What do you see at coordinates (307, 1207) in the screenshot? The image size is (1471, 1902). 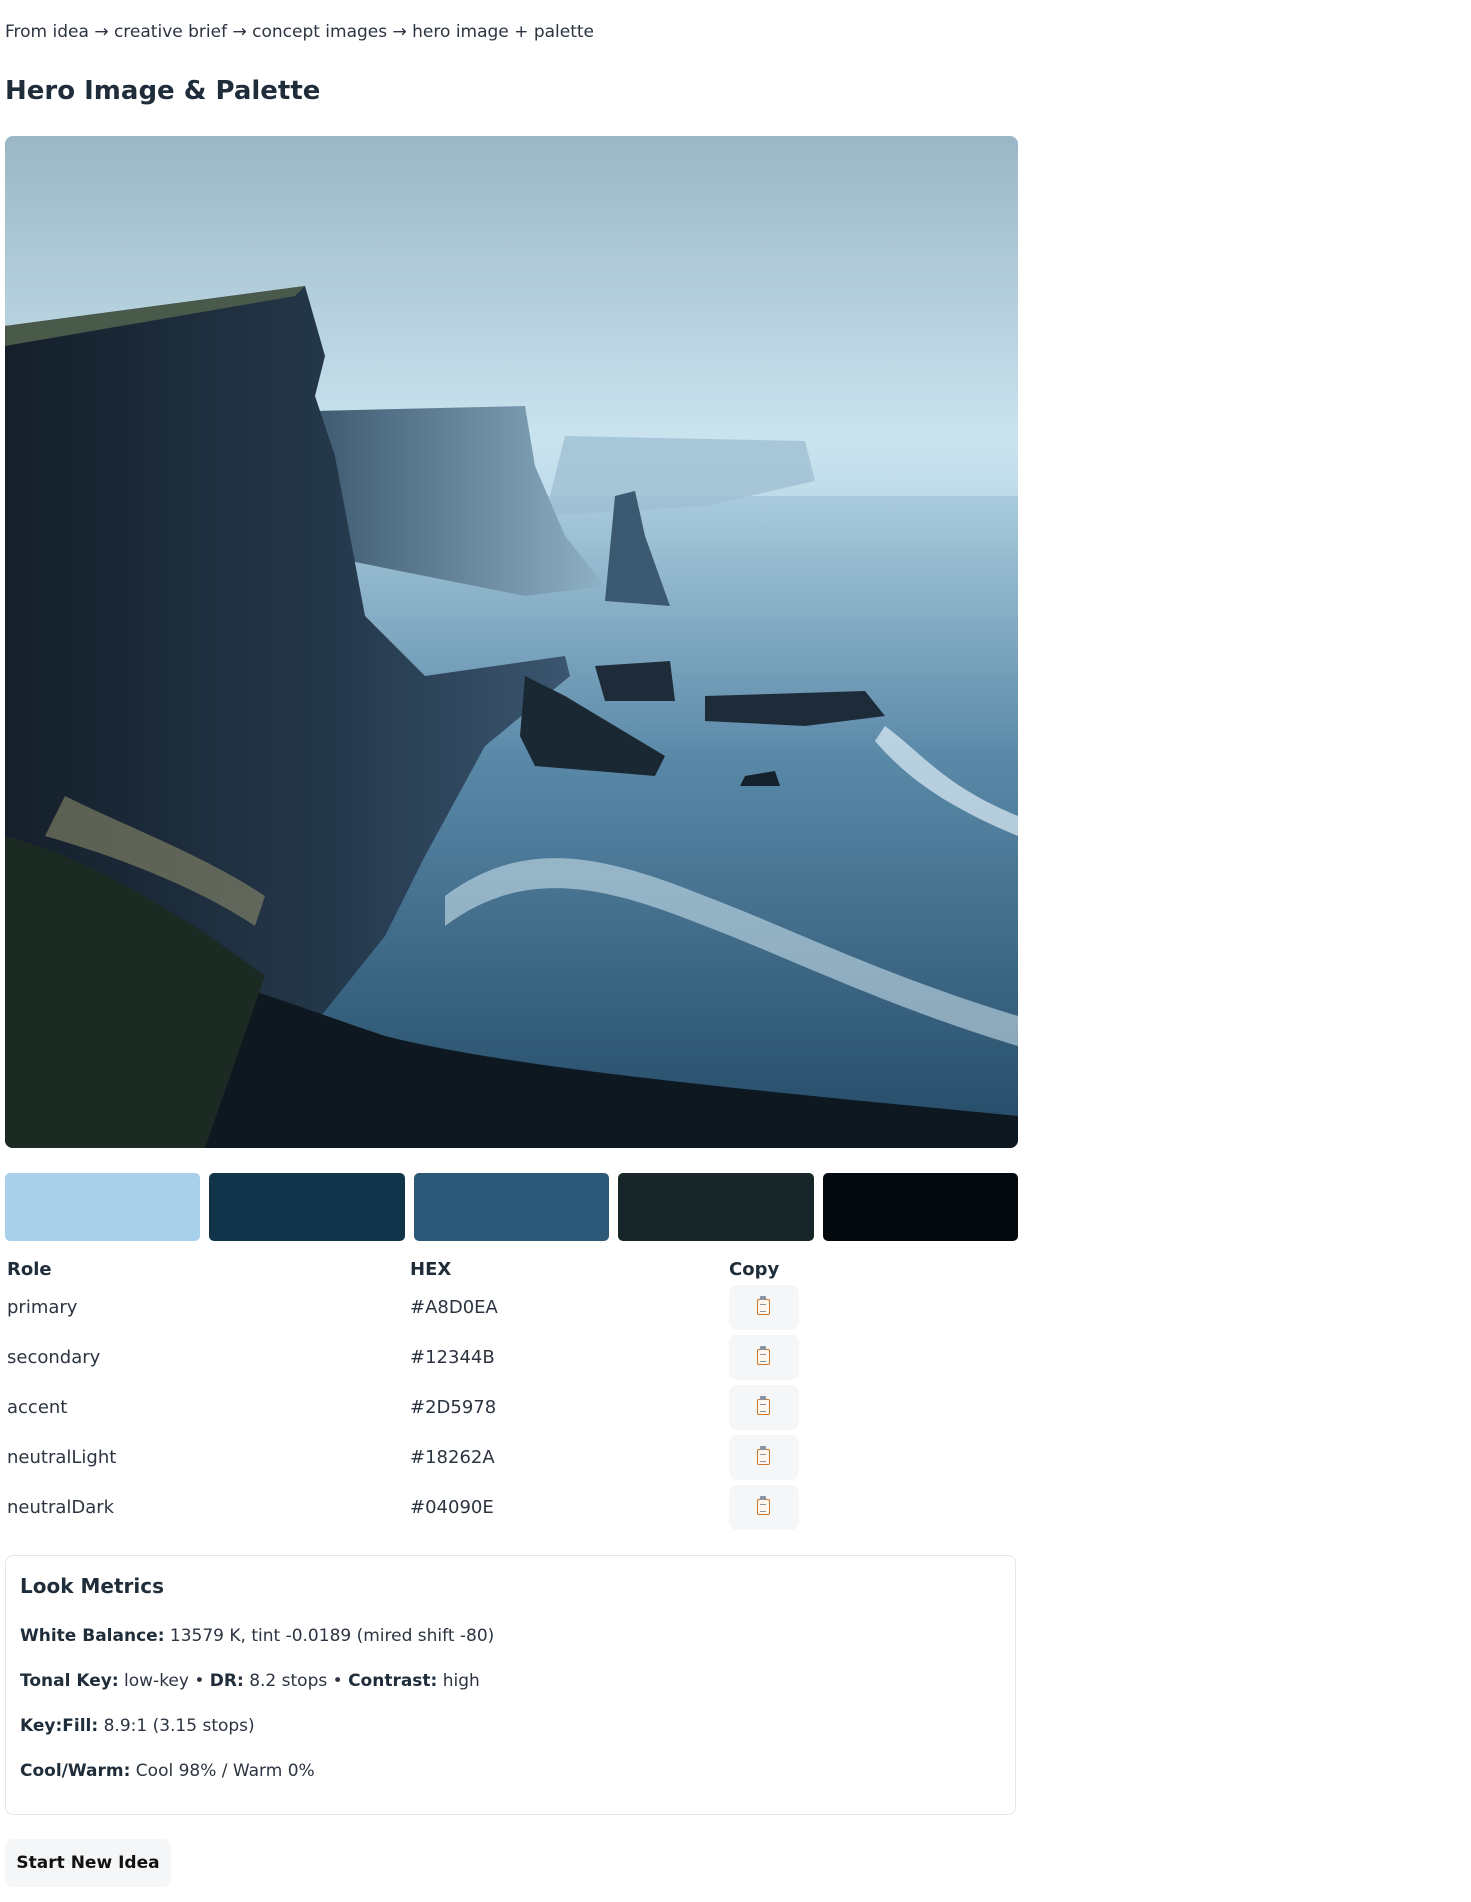 I see `swatch-secondary` at bounding box center [307, 1207].